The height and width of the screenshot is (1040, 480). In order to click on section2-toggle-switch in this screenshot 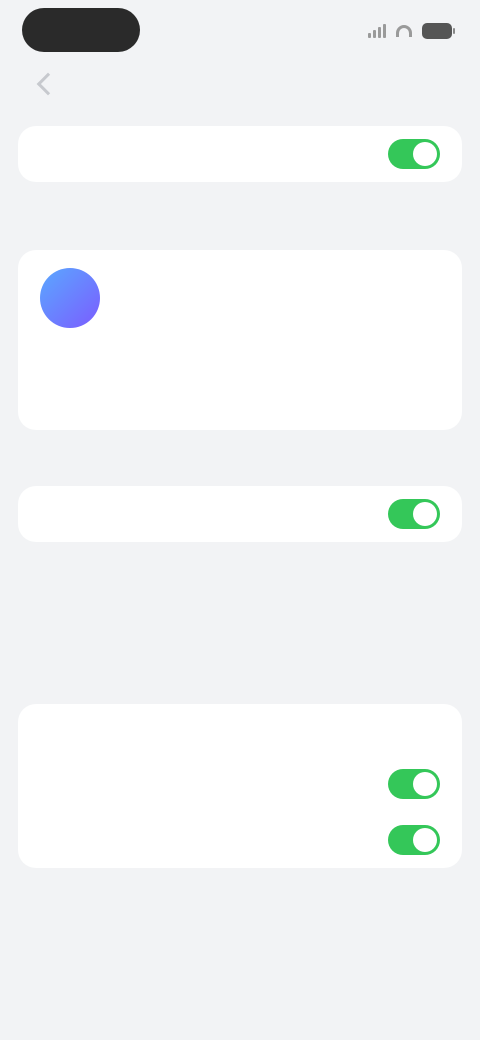, I will do `click(414, 514)`.